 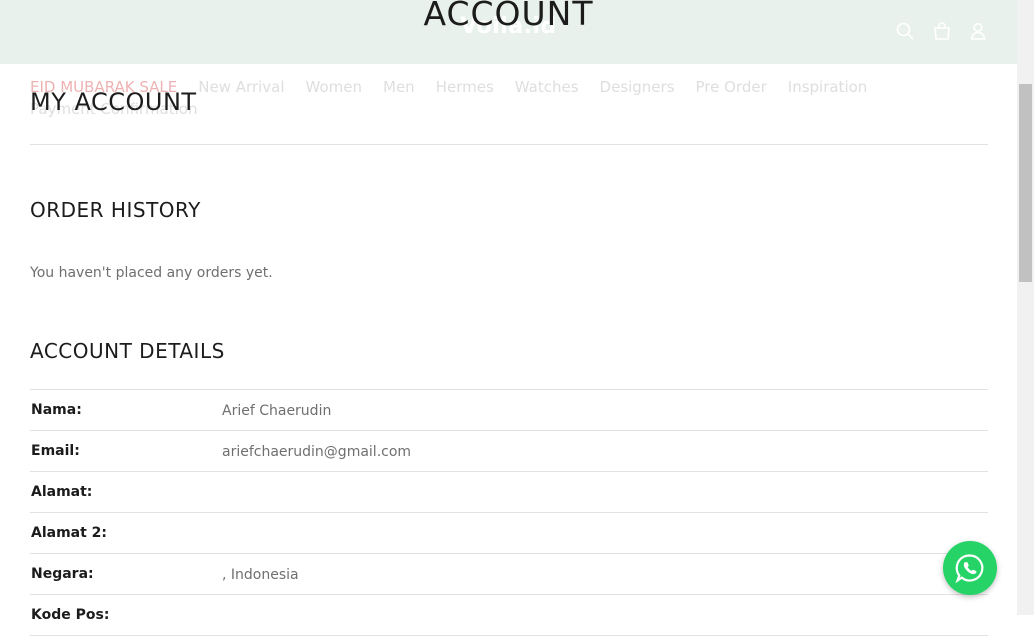 I want to click on whatsapp-chat-button, so click(x=970, y=568).